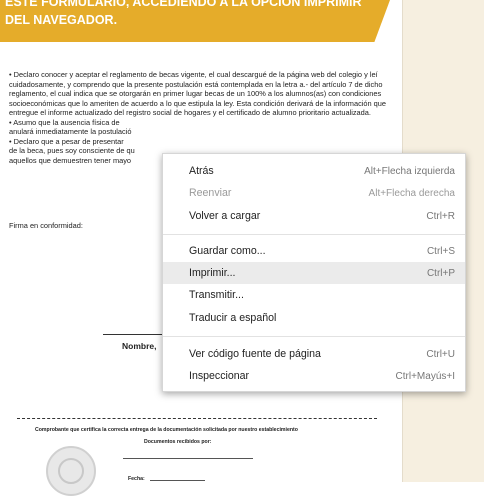 Image resolution: width=484 pixels, height=496 pixels. I want to click on firma-label: Firma en conformidad:, so click(46, 225).